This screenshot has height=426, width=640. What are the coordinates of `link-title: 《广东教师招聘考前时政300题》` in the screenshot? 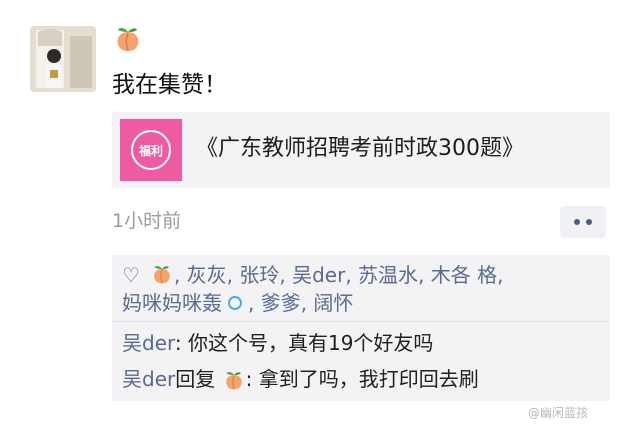 It's located at (360, 148).